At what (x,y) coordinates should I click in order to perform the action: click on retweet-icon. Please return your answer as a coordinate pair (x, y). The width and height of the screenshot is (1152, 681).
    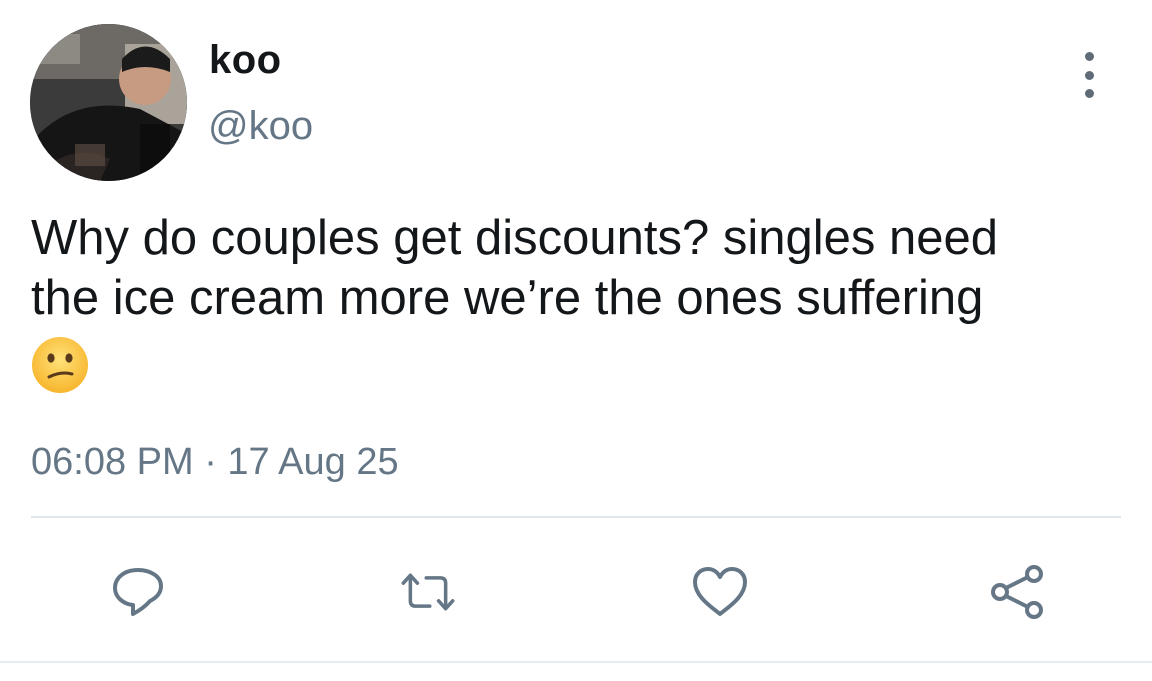
    Looking at the image, I should click on (428, 592).